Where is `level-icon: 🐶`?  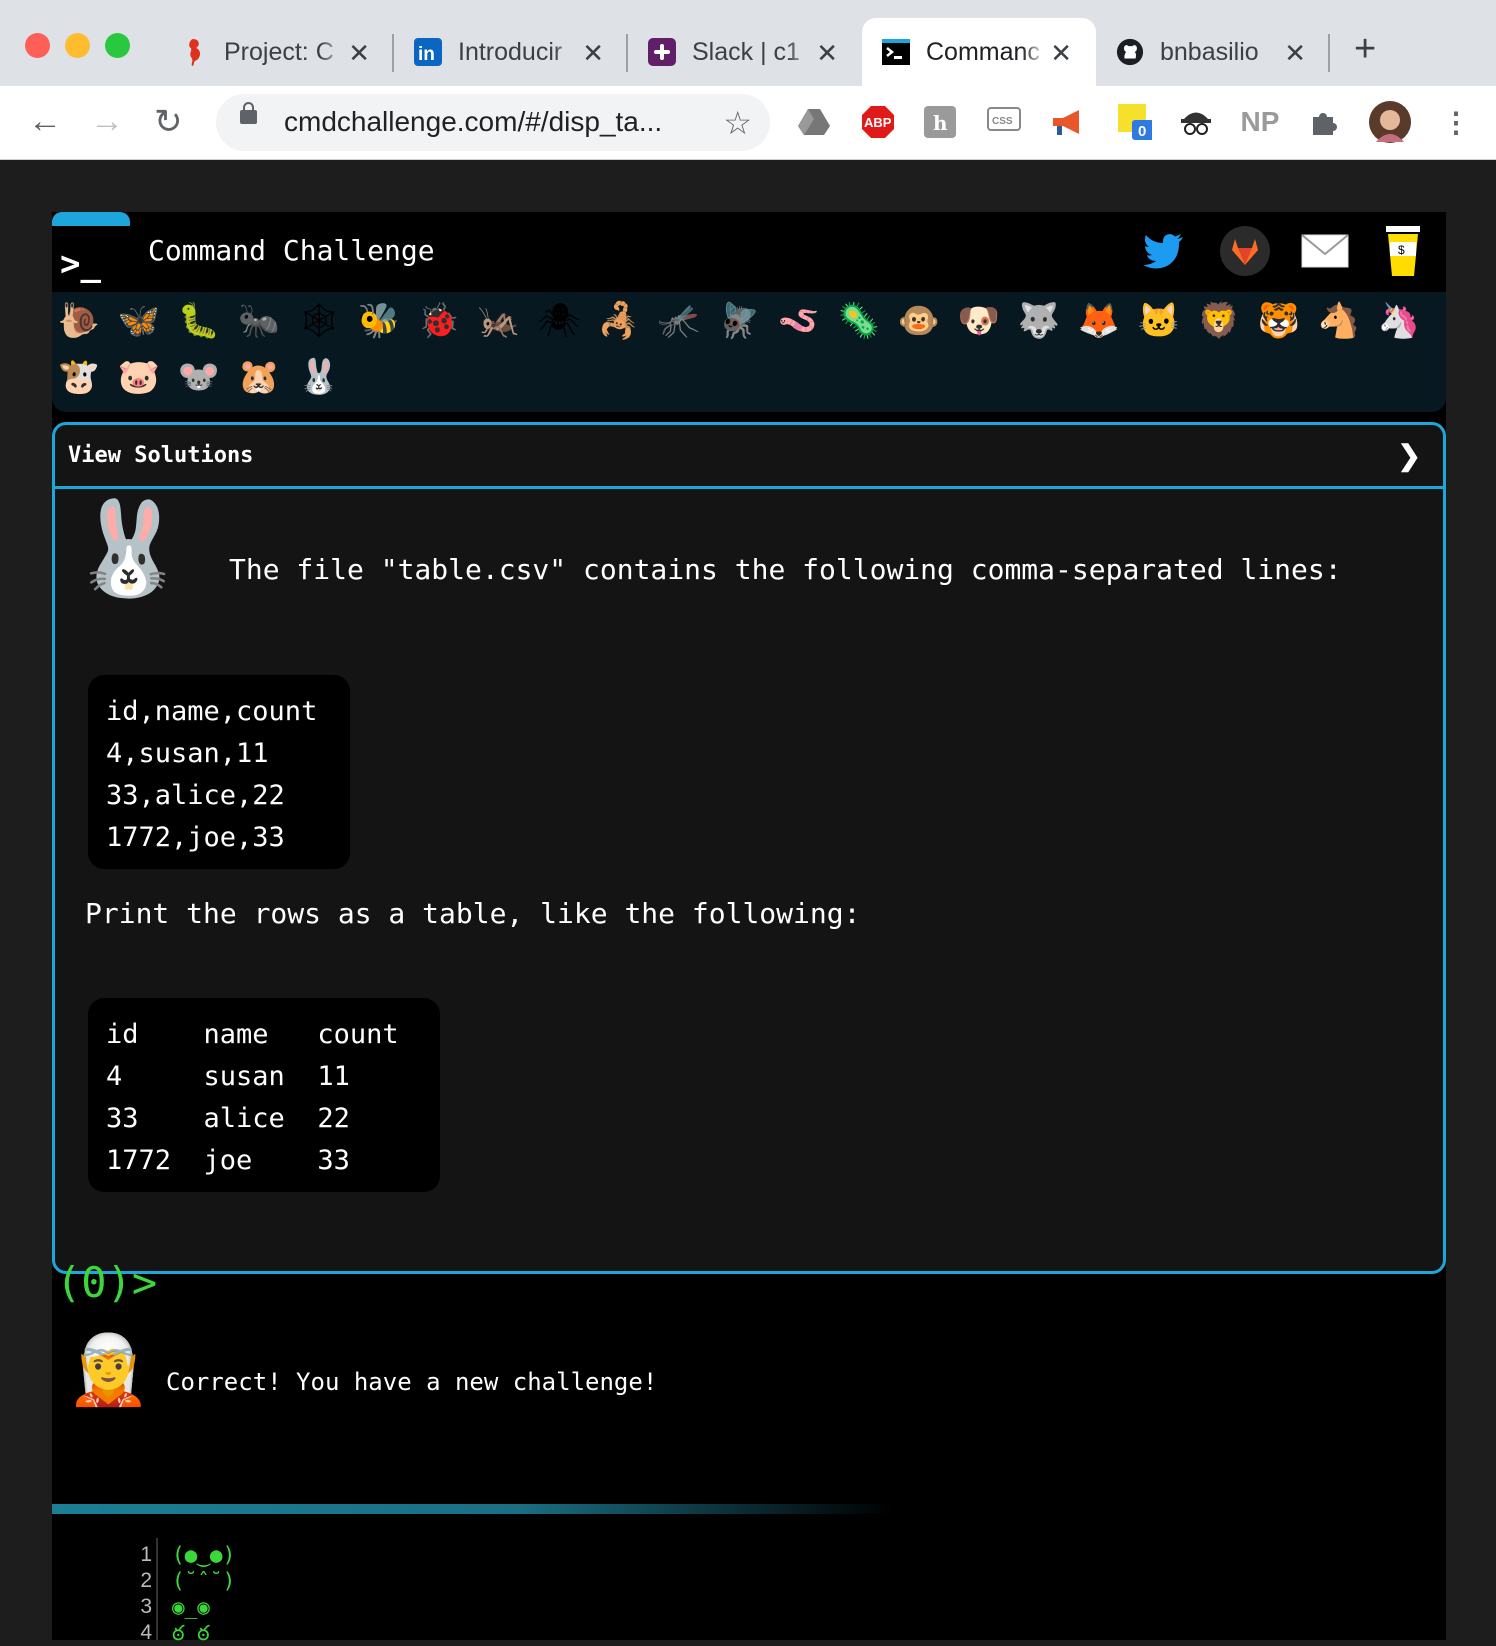 level-icon: 🐶 is located at coordinates (979, 321).